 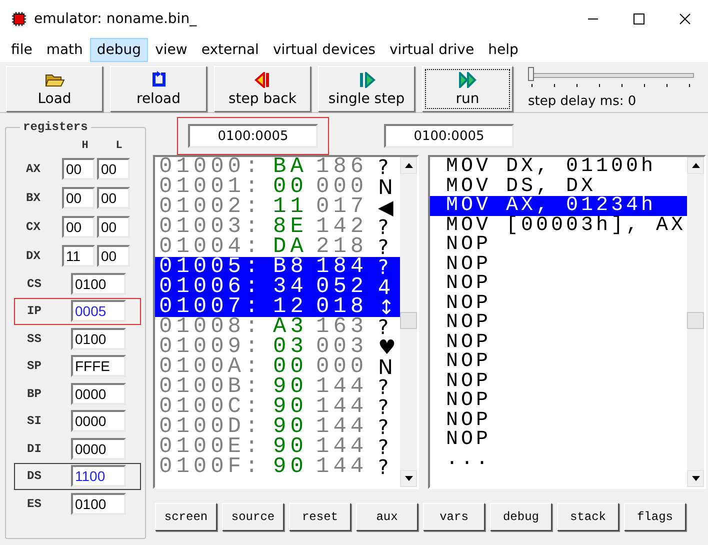 What do you see at coordinates (54, 89) in the screenshot?
I see `toolbar-button: Load` at bounding box center [54, 89].